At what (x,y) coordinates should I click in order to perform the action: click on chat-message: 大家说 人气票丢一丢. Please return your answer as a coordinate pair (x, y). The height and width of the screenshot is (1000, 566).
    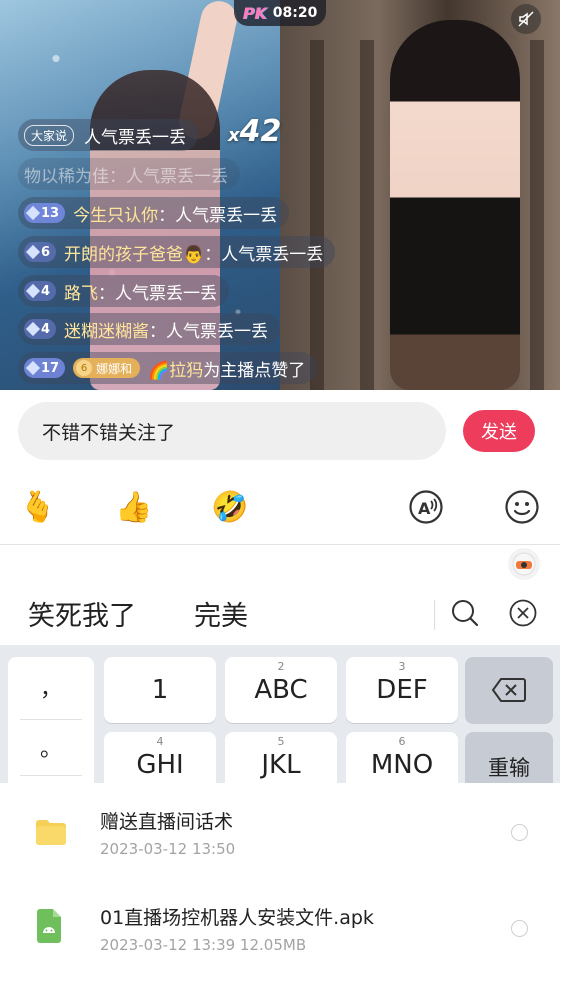
    Looking at the image, I should click on (108, 135).